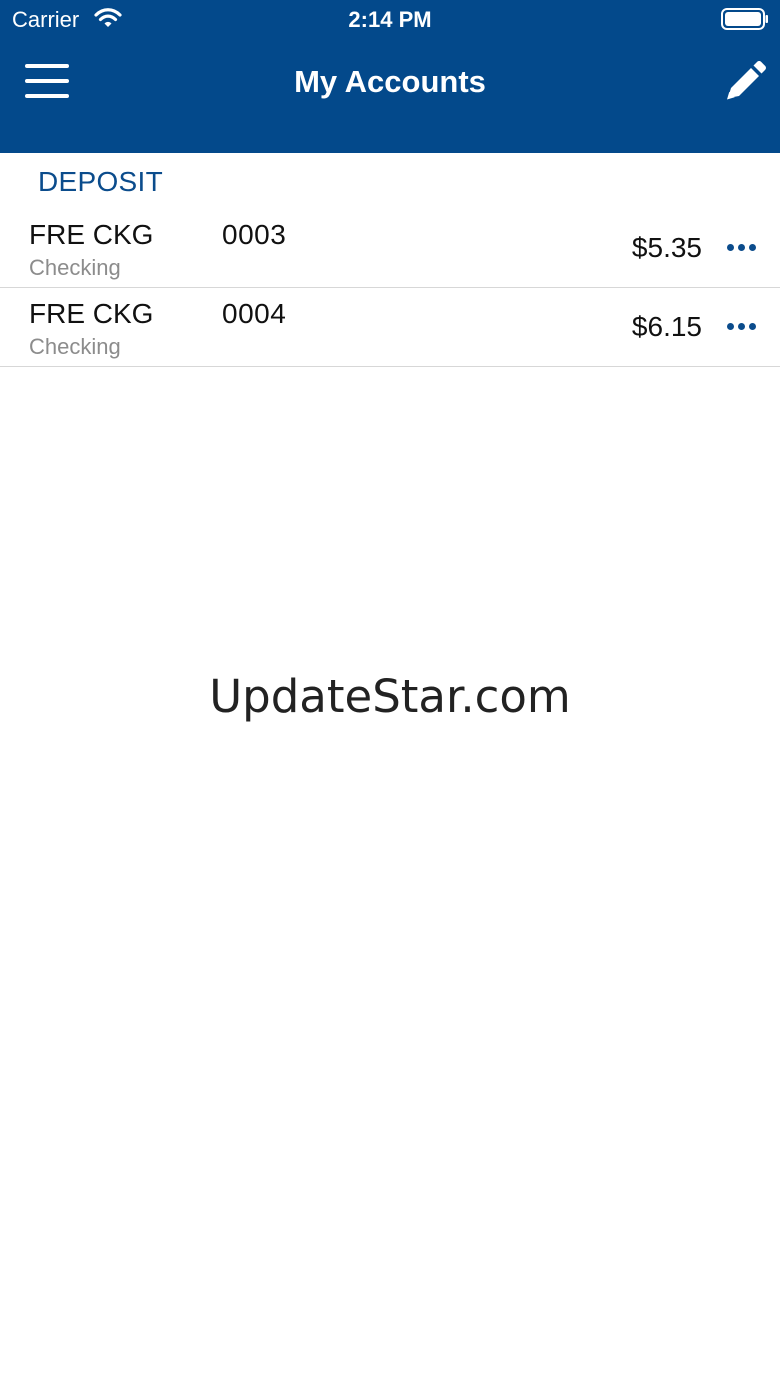  What do you see at coordinates (390, 696) in the screenshot?
I see `watermark: UpdateStar.com` at bounding box center [390, 696].